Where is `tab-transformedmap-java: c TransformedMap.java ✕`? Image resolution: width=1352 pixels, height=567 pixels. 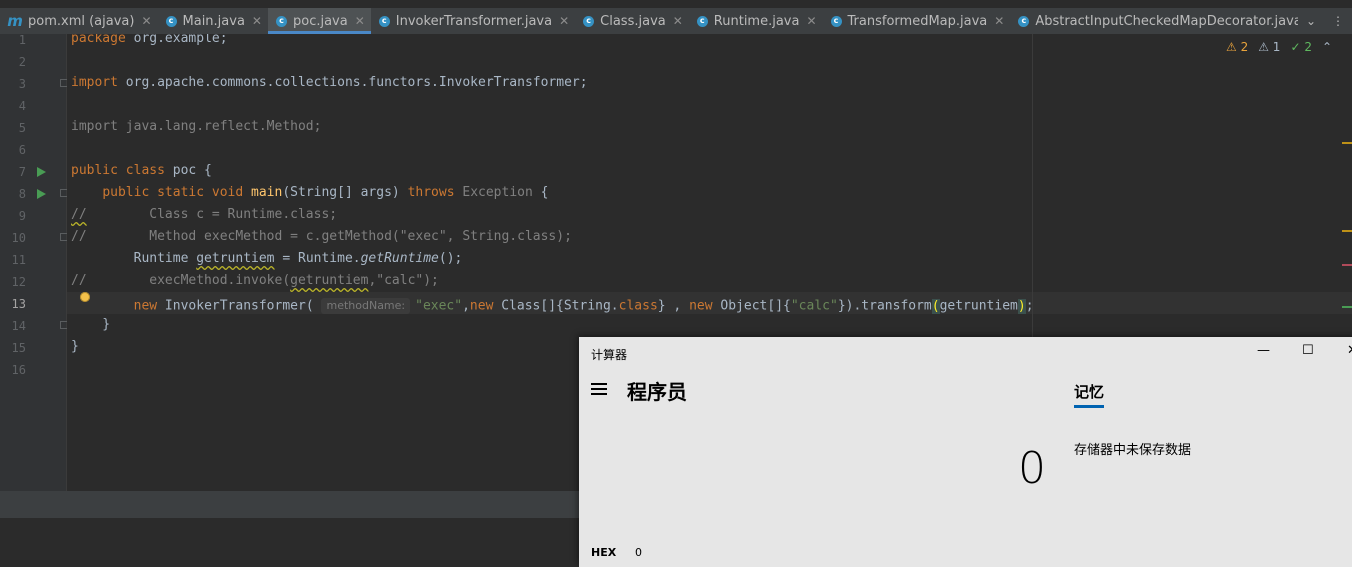 tab-transformedmap-java: c TransformedMap.java ✕ is located at coordinates (917, 21).